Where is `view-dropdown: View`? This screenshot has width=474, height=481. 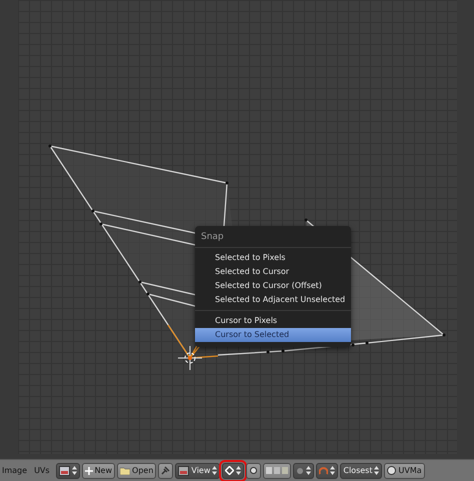 view-dropdown: View is located at coordinates (197, 470).